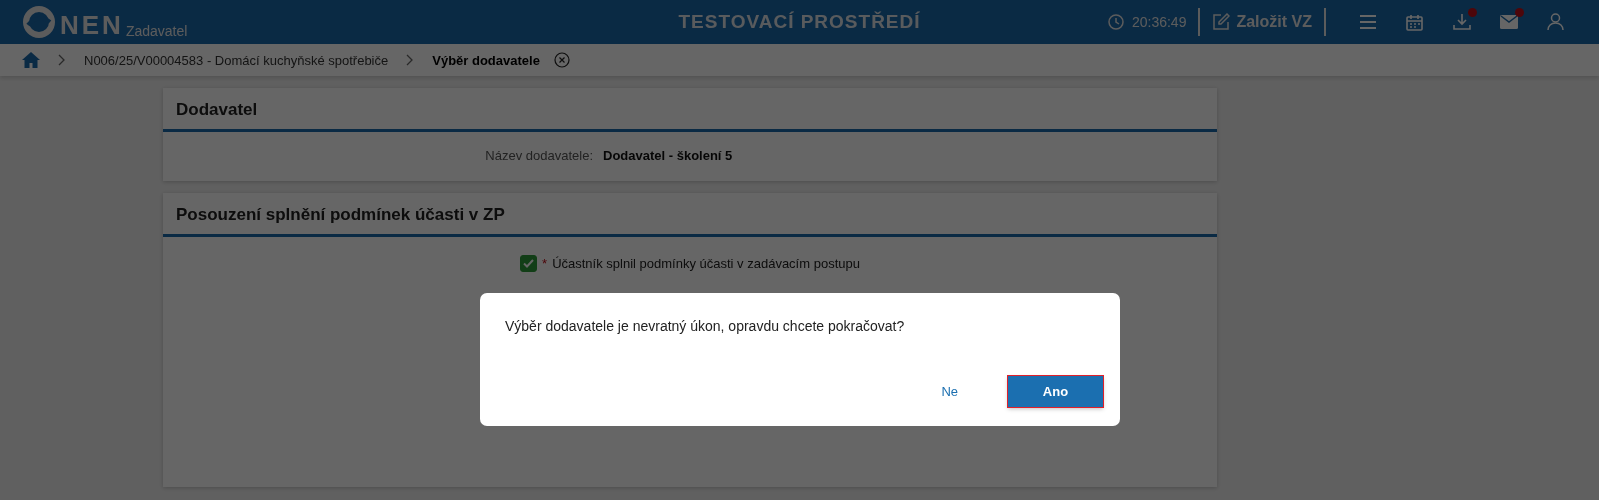 The image size is (1599, 500). What do you see at coordinates (1159, 22) in the screenshot?
I see `clock-time: 20:36:49` at bounding box center [1159, 22].